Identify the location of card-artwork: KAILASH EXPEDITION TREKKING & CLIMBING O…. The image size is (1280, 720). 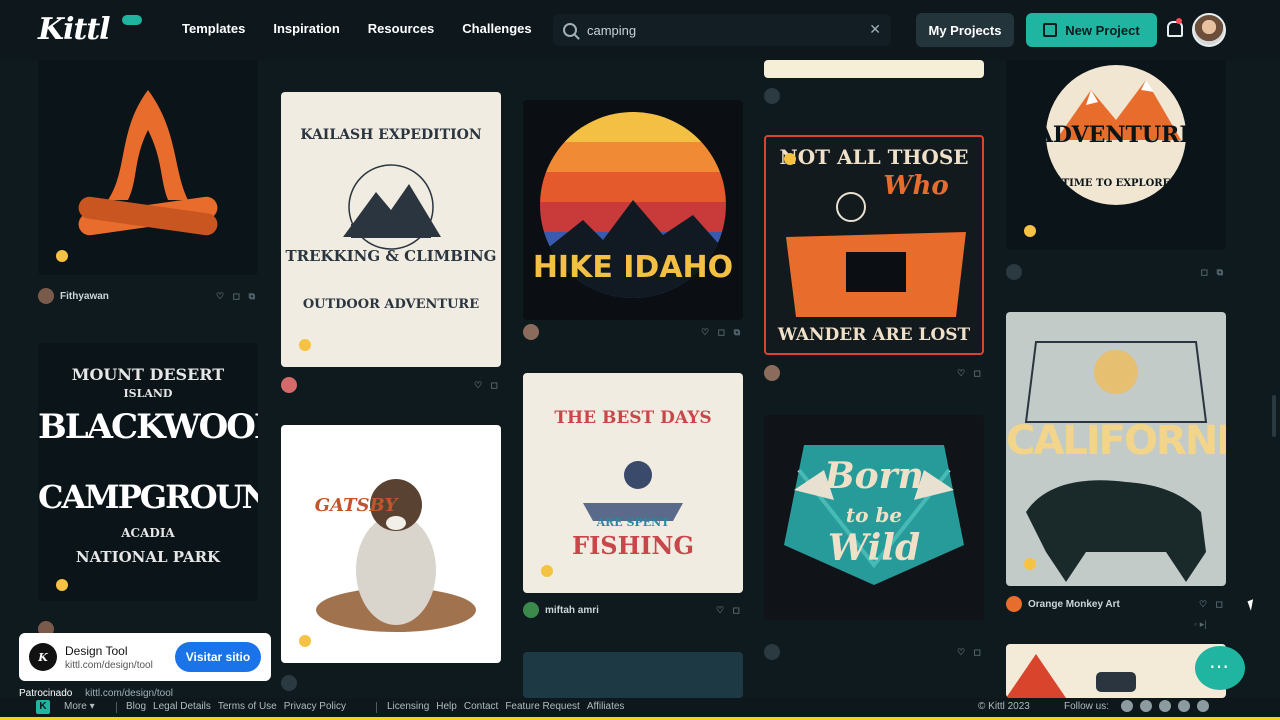
(391, 229).